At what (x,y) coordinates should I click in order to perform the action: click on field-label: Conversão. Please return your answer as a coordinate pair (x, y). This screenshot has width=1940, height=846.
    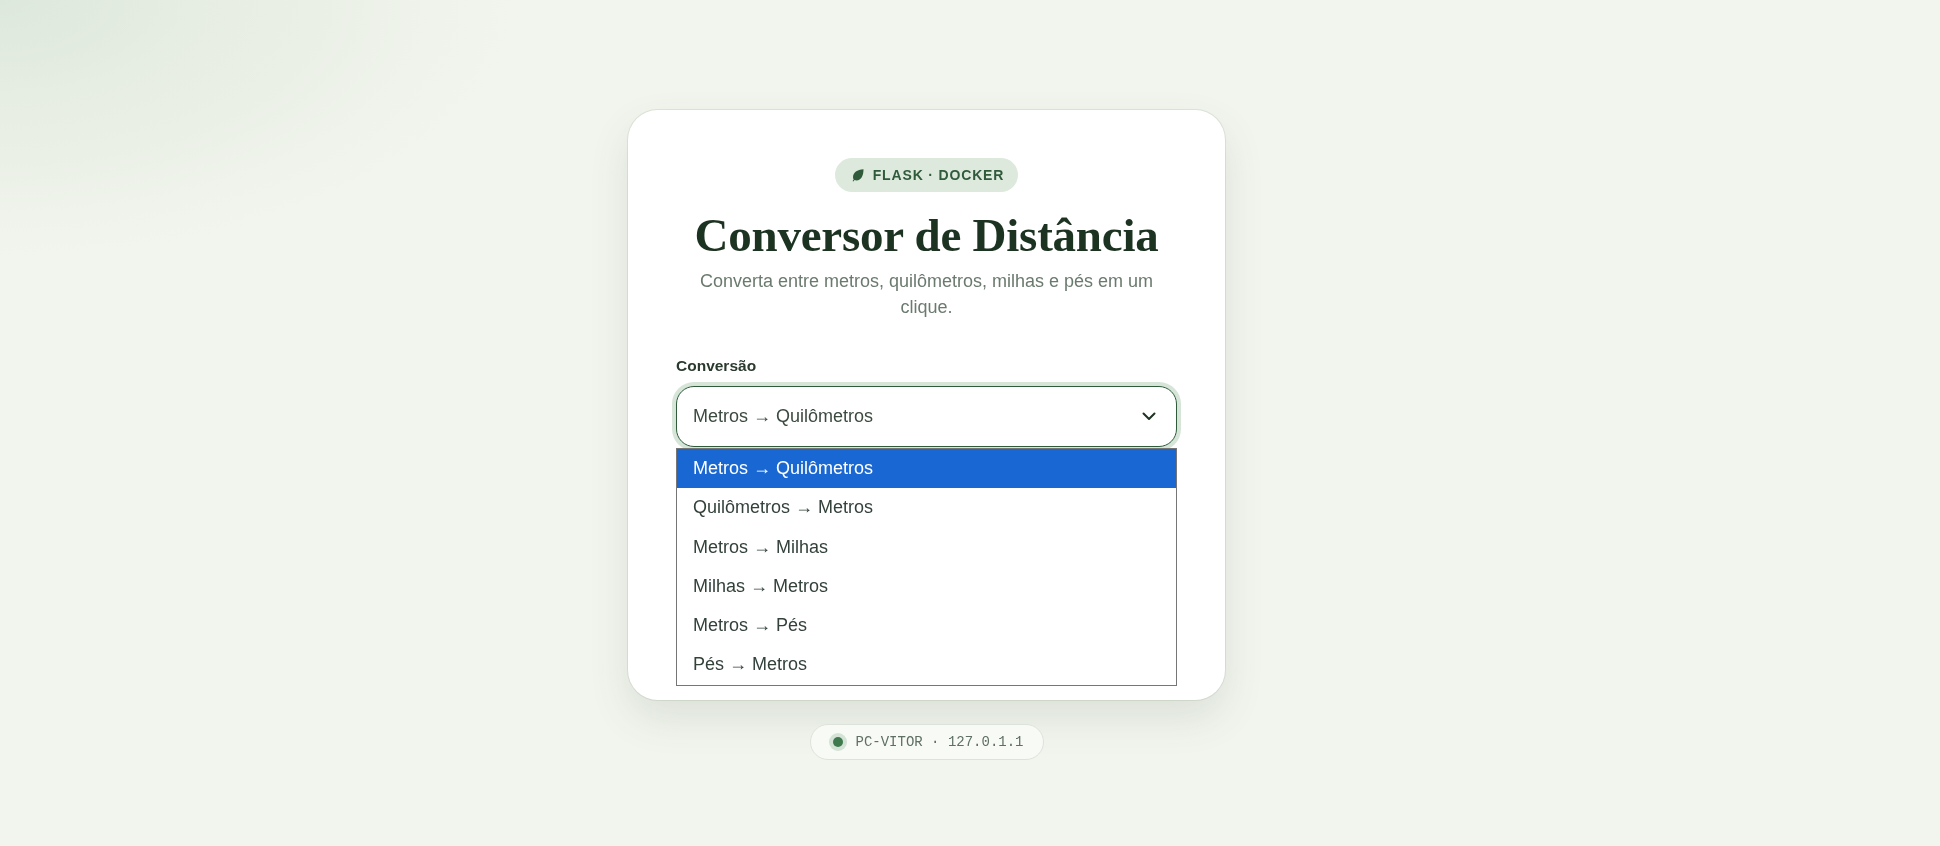
    Looking at the image, I should click on (717, 366).